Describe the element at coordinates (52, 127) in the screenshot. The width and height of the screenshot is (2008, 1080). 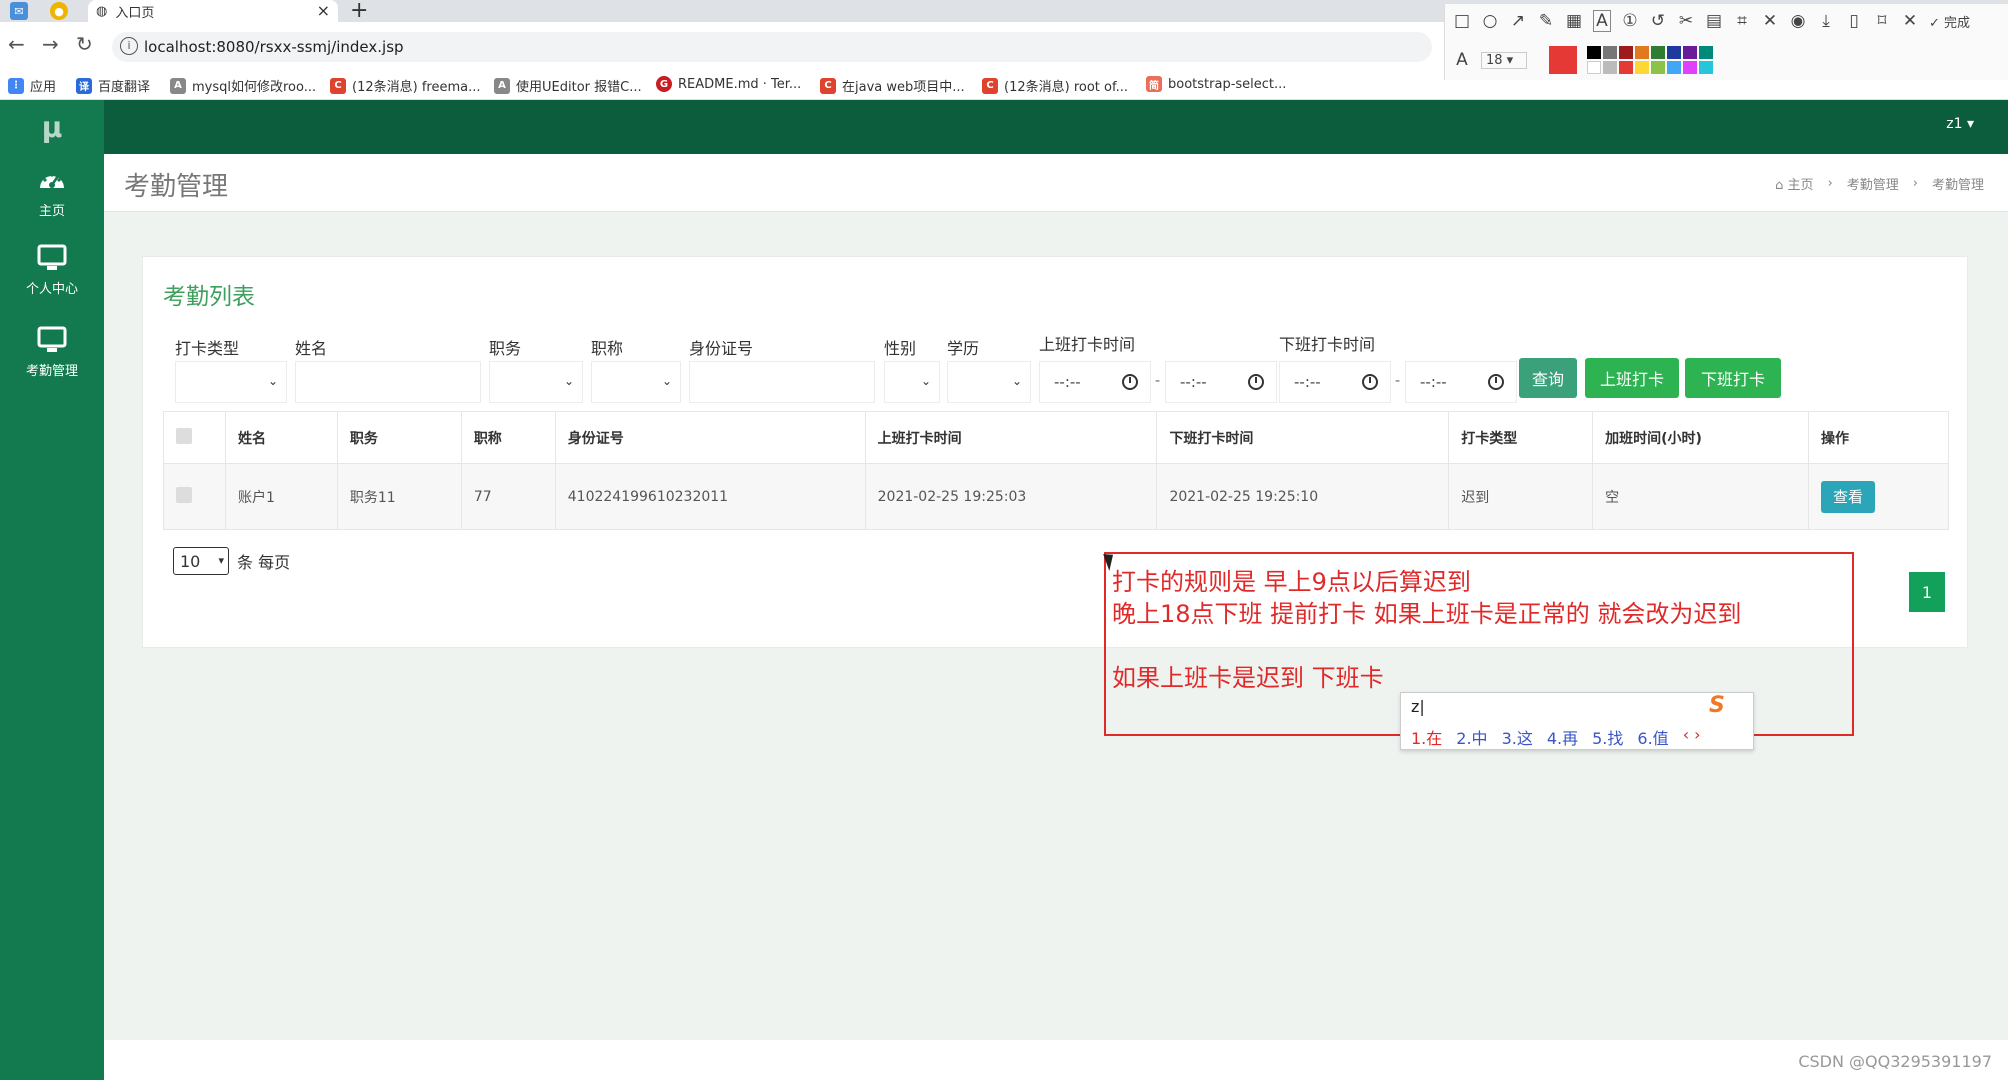
I see `app-logo: μ` at that location.